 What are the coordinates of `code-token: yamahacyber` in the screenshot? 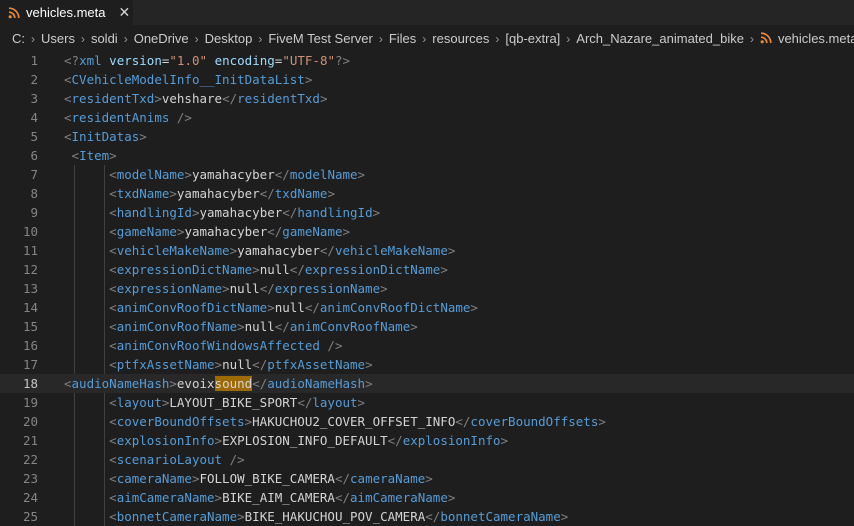 It's located at (278, 250).